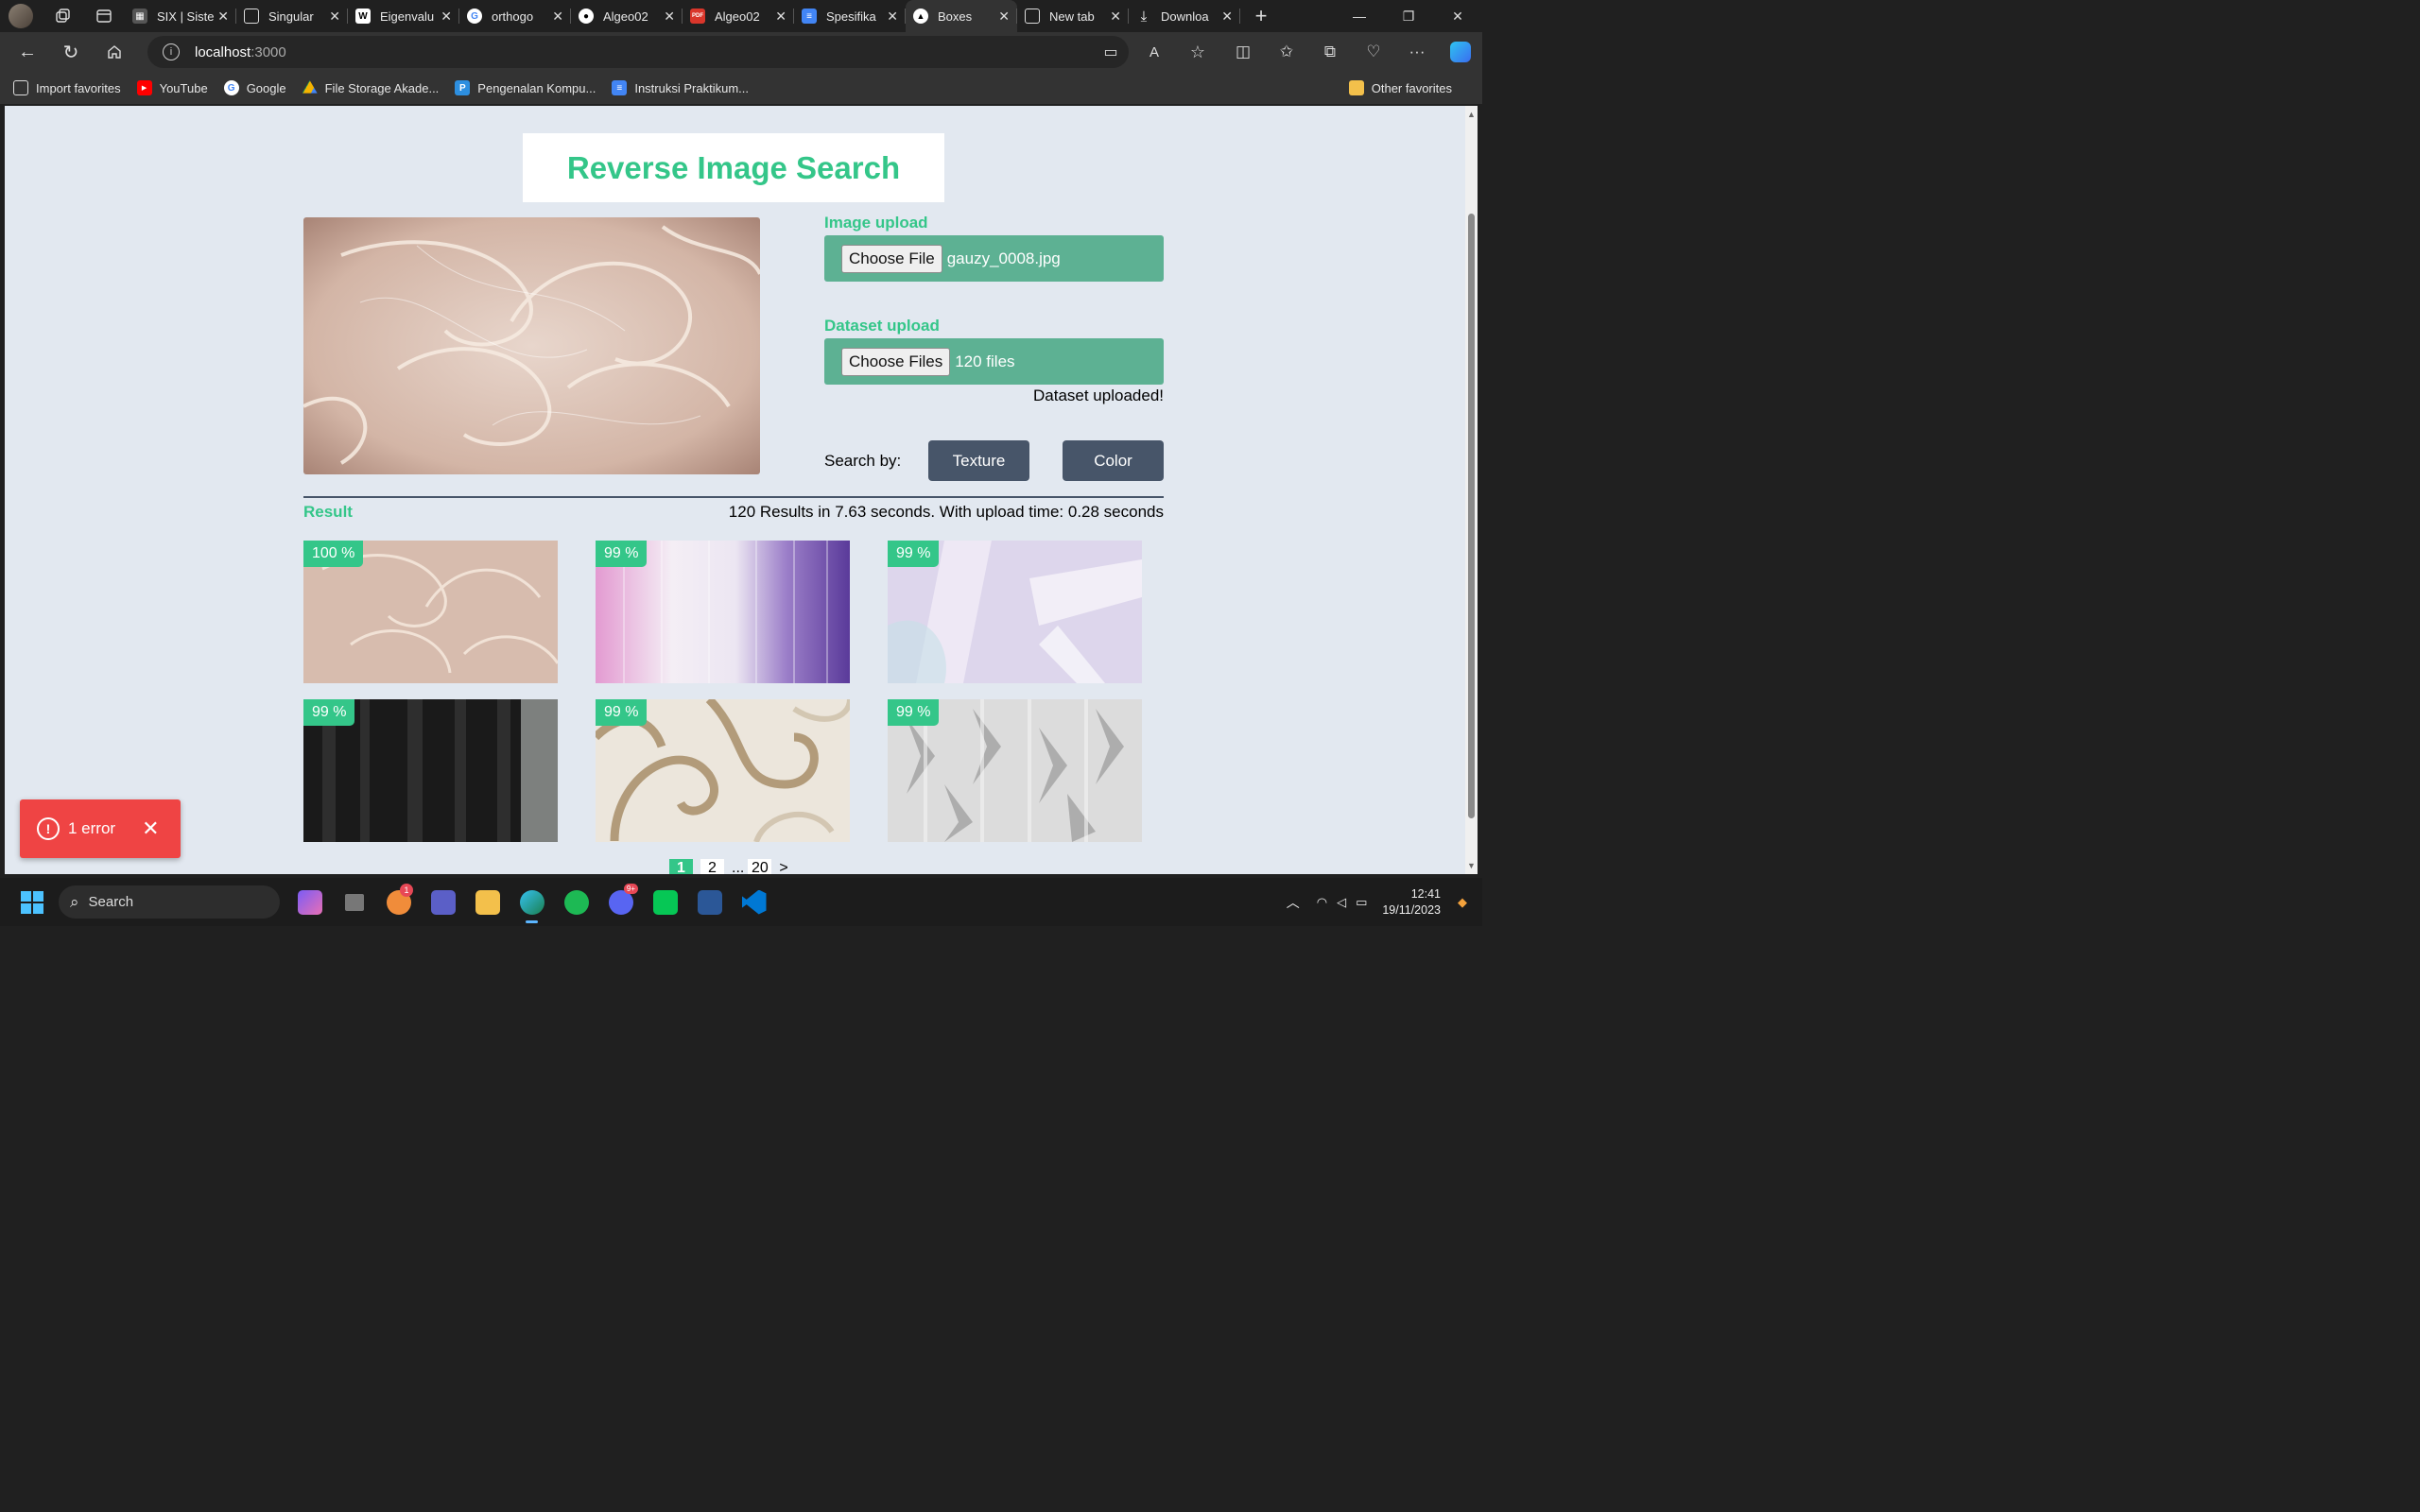  Describe the element at coordinates (1411, 902) in the screenshot. I see `clock: 12:41 19/11/2023` at that location.